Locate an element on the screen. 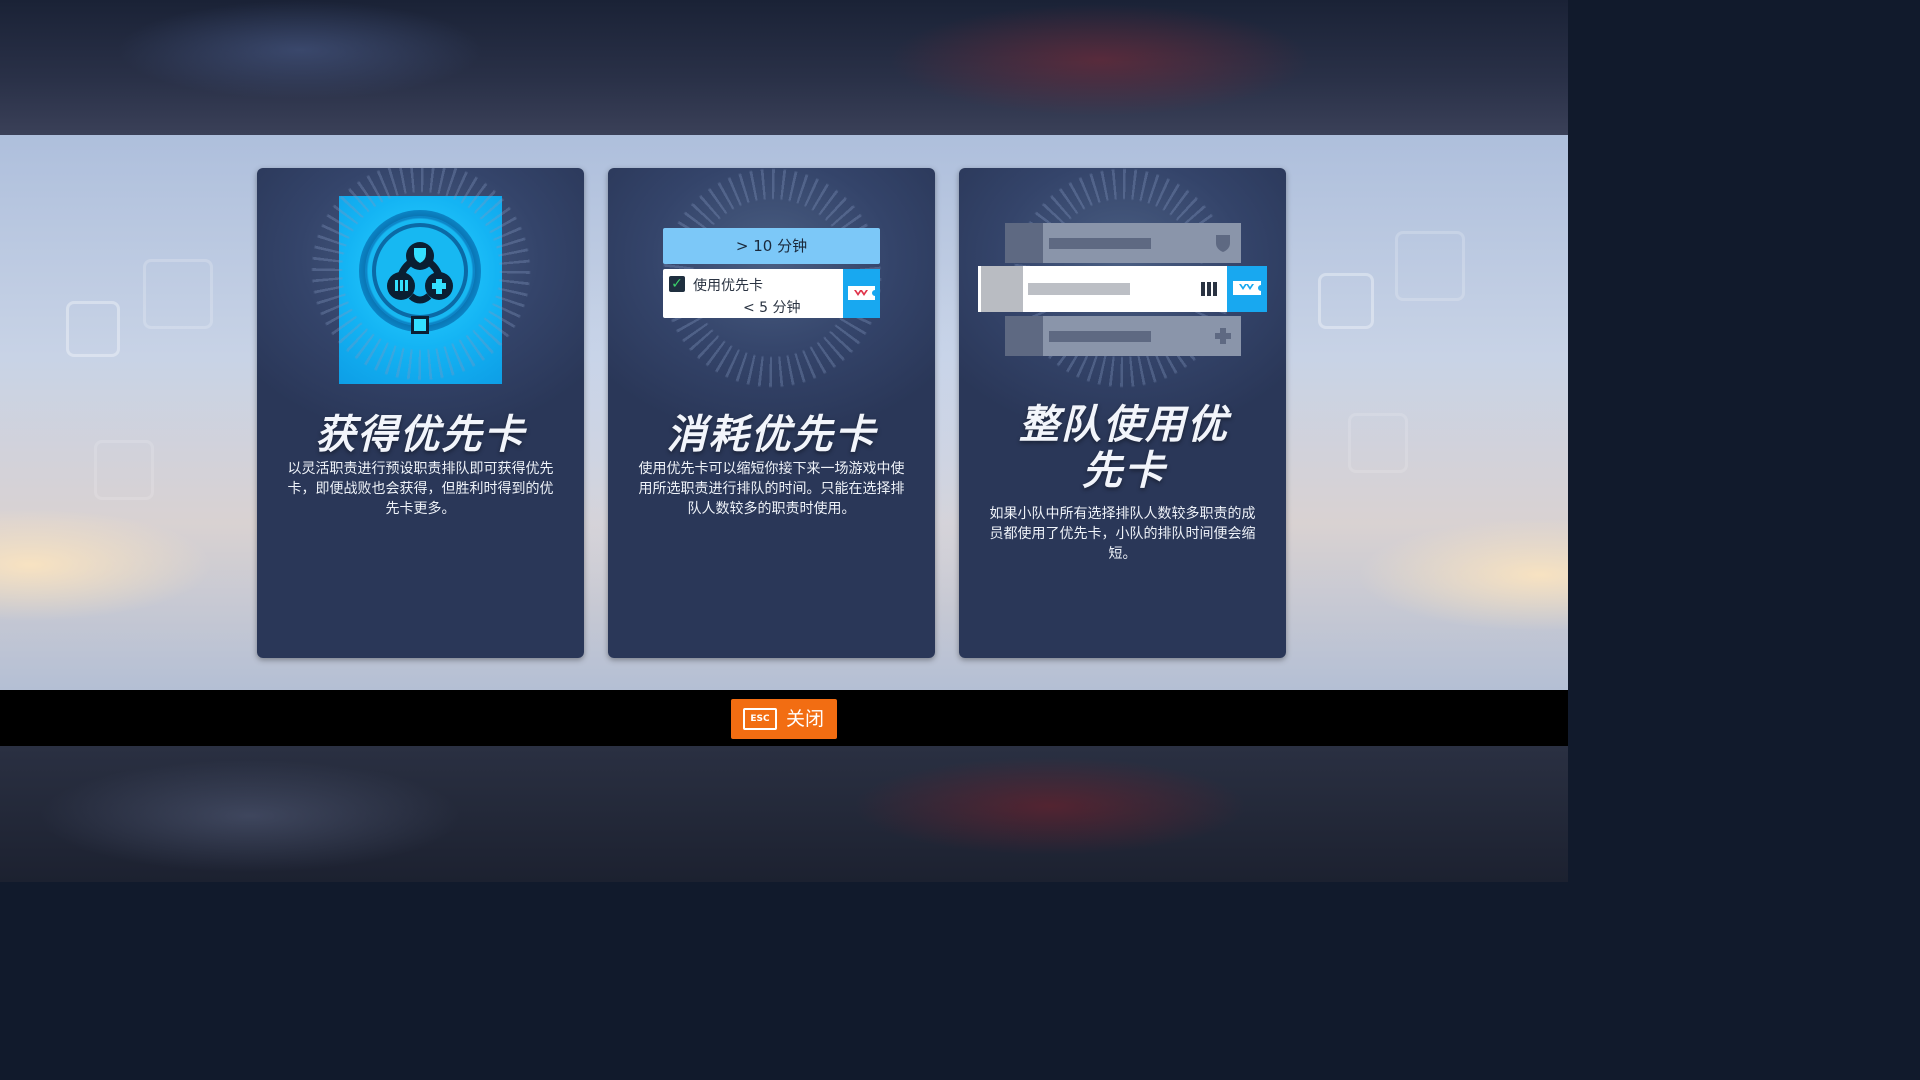 This screenshot has width=1920, height=1080. priority-pass-icon is located at coordinates (421, 276).